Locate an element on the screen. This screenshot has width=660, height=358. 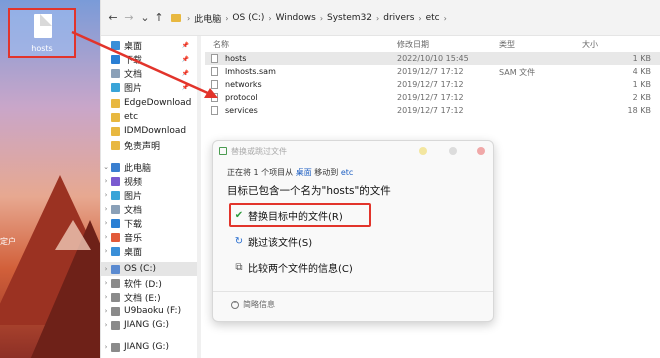
table-row: protocol 2019/12/7 17:12 2 KB is located at coordinates (432, 97).